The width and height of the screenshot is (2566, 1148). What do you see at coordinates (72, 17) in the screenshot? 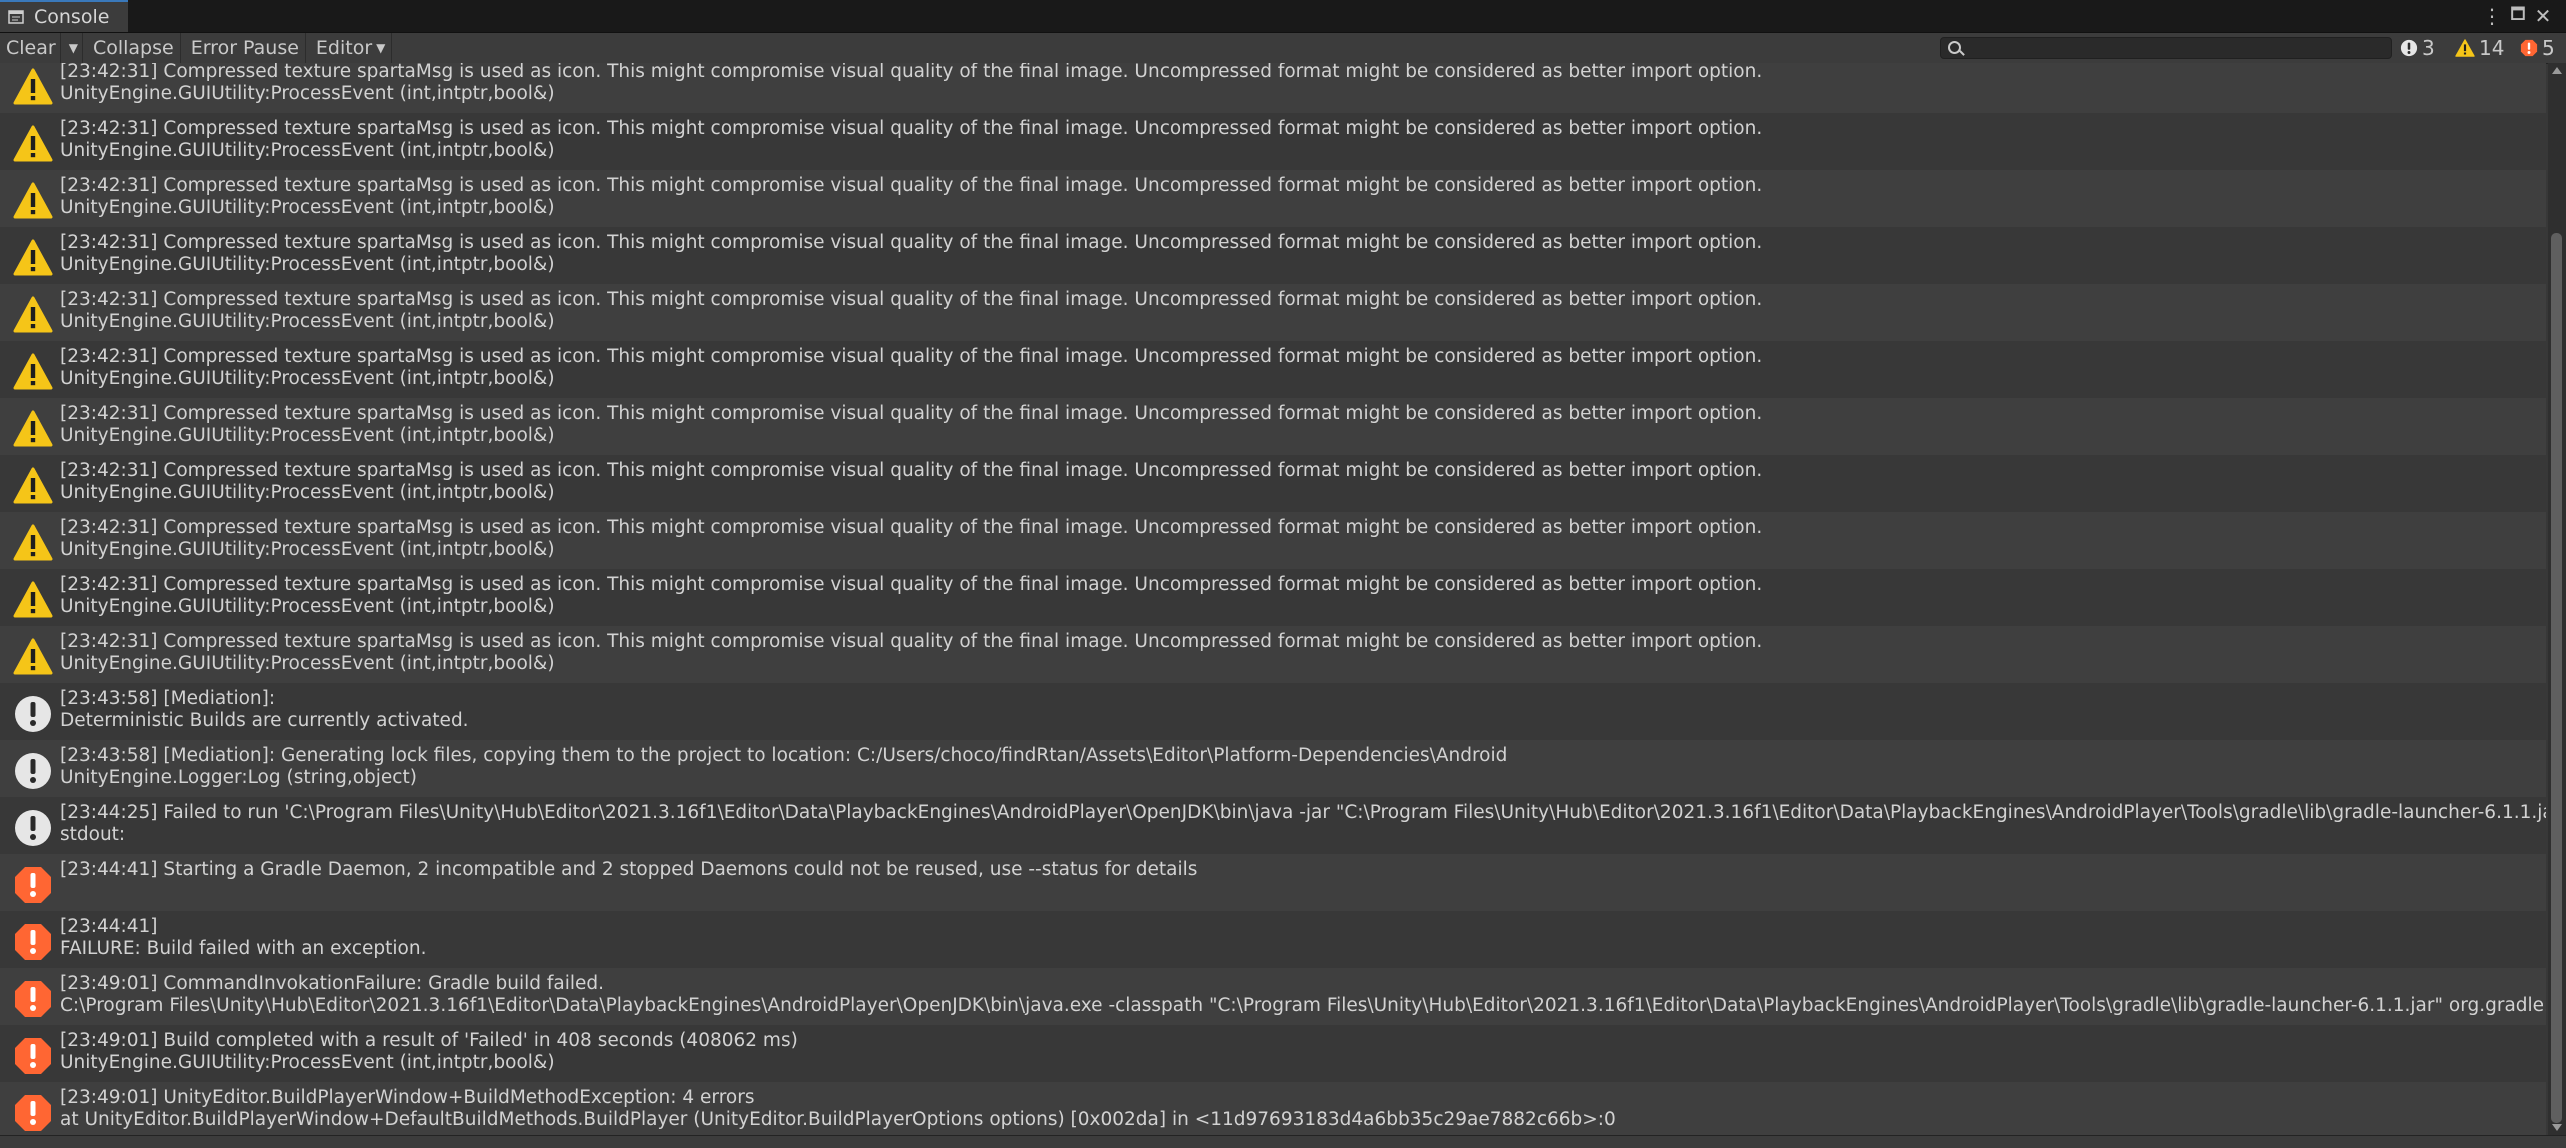
I see `tab-console-label: Console` at bounding box center [72, 17].